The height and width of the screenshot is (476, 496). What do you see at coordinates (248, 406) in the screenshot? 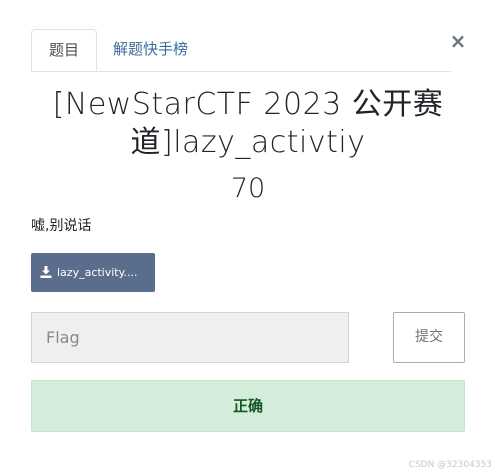
I see `result-alert: 正确` at bounding box center [248, 406].